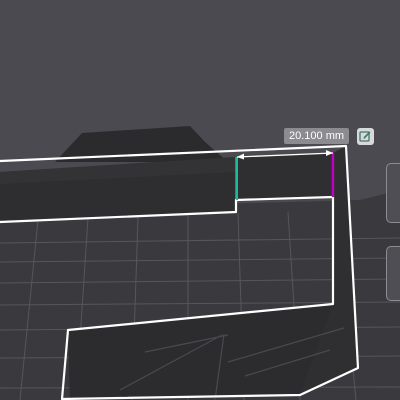 Image resolution: width=400 pixels, height=400 pixels. I want to click on edit-pencil-icon, so click(365, 136).